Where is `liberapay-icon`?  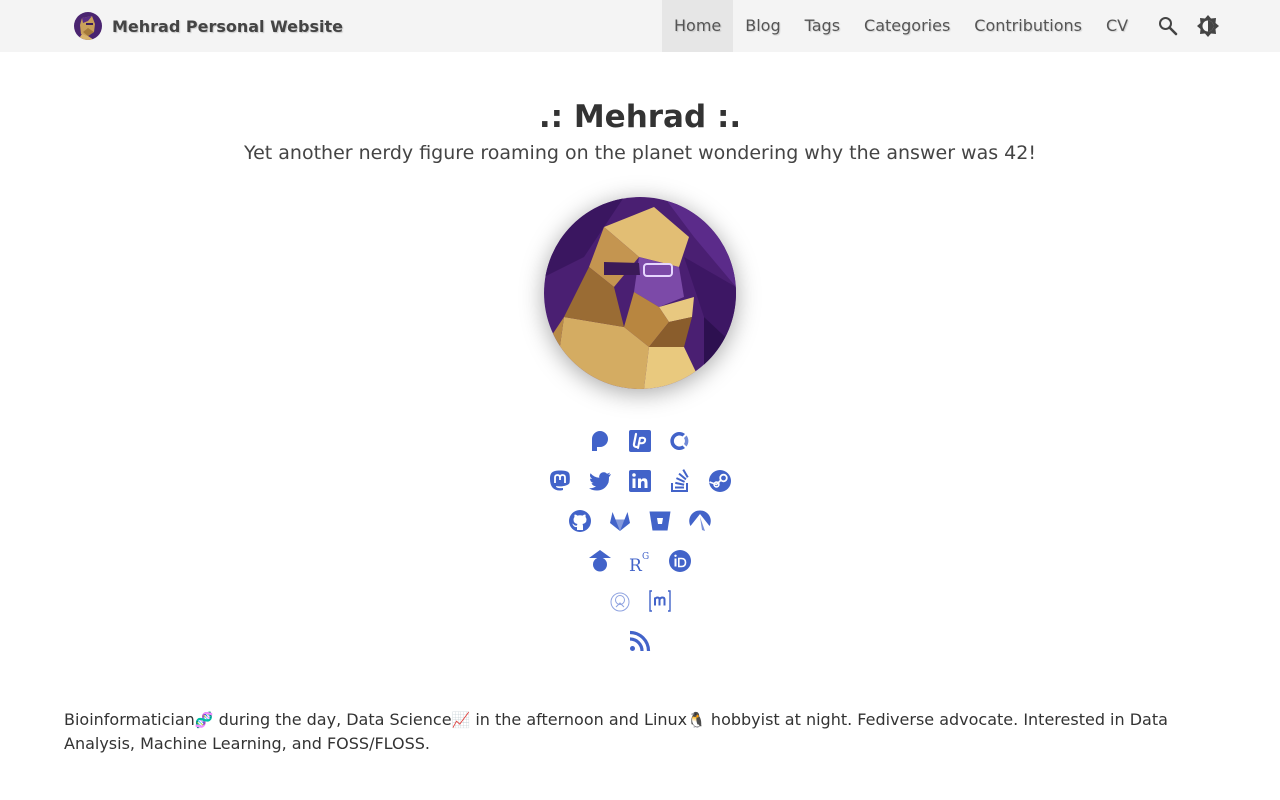
liberapay-icon is located at coordinates (640, 441).